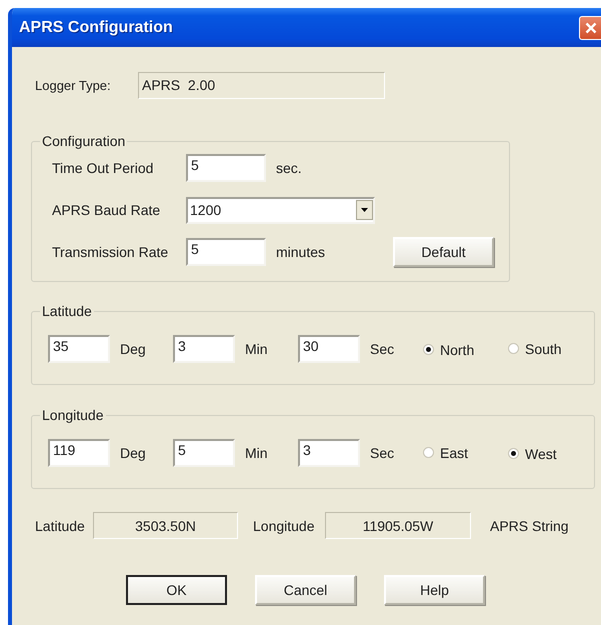 Image resolution: width=601 pixels, height=625 pixels. I want to click on close-button, so click(590, 28).